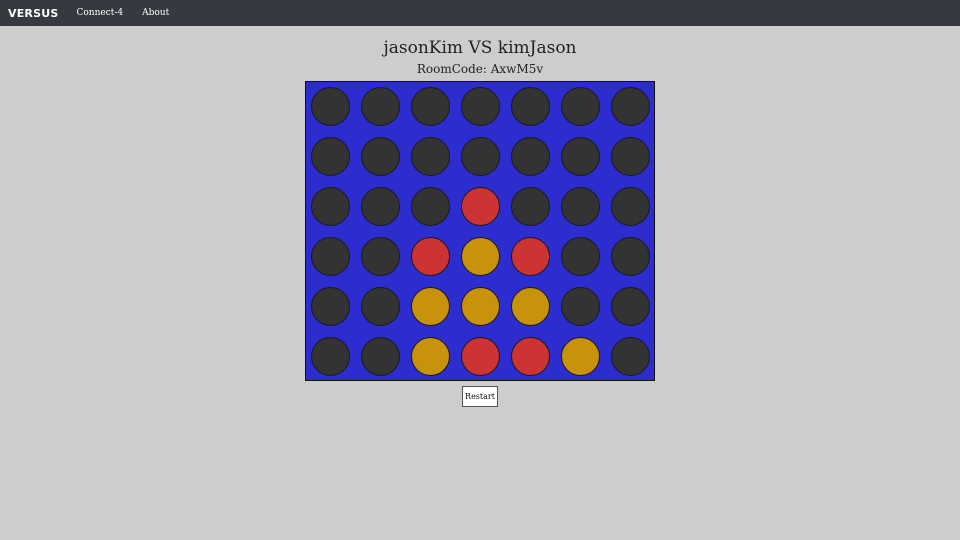  What do you see at coordinates (480, 13) in the screenshot?
I see `navbar: VERSUS Connect-4 About` at bounding box center [480, 13].